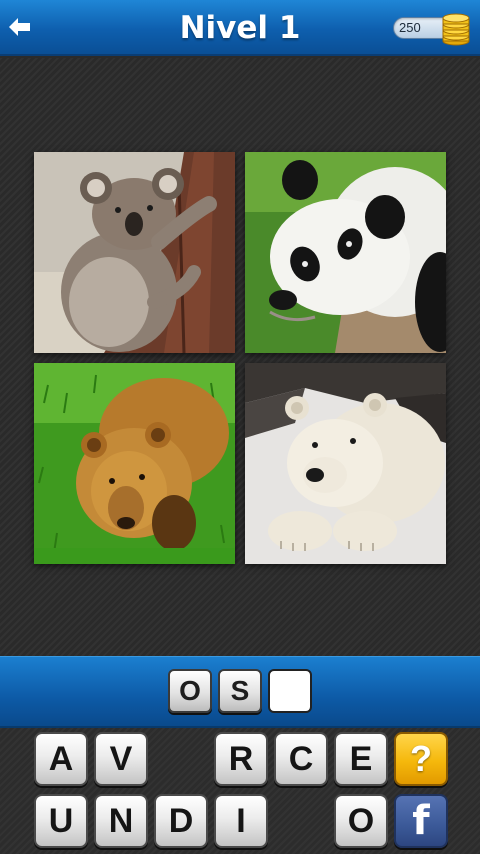  What do you see at coordinates (241, 821) in the screenshot?
I see `letter-key: I` at bounding box center [241, 821].